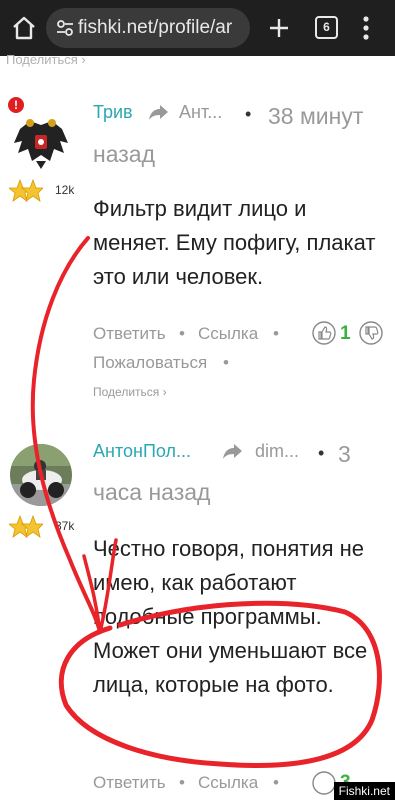 The image size is (395, 800). I want to click on browser-toolbar: fishki.net/profile/ar 6, so click(197, 28).